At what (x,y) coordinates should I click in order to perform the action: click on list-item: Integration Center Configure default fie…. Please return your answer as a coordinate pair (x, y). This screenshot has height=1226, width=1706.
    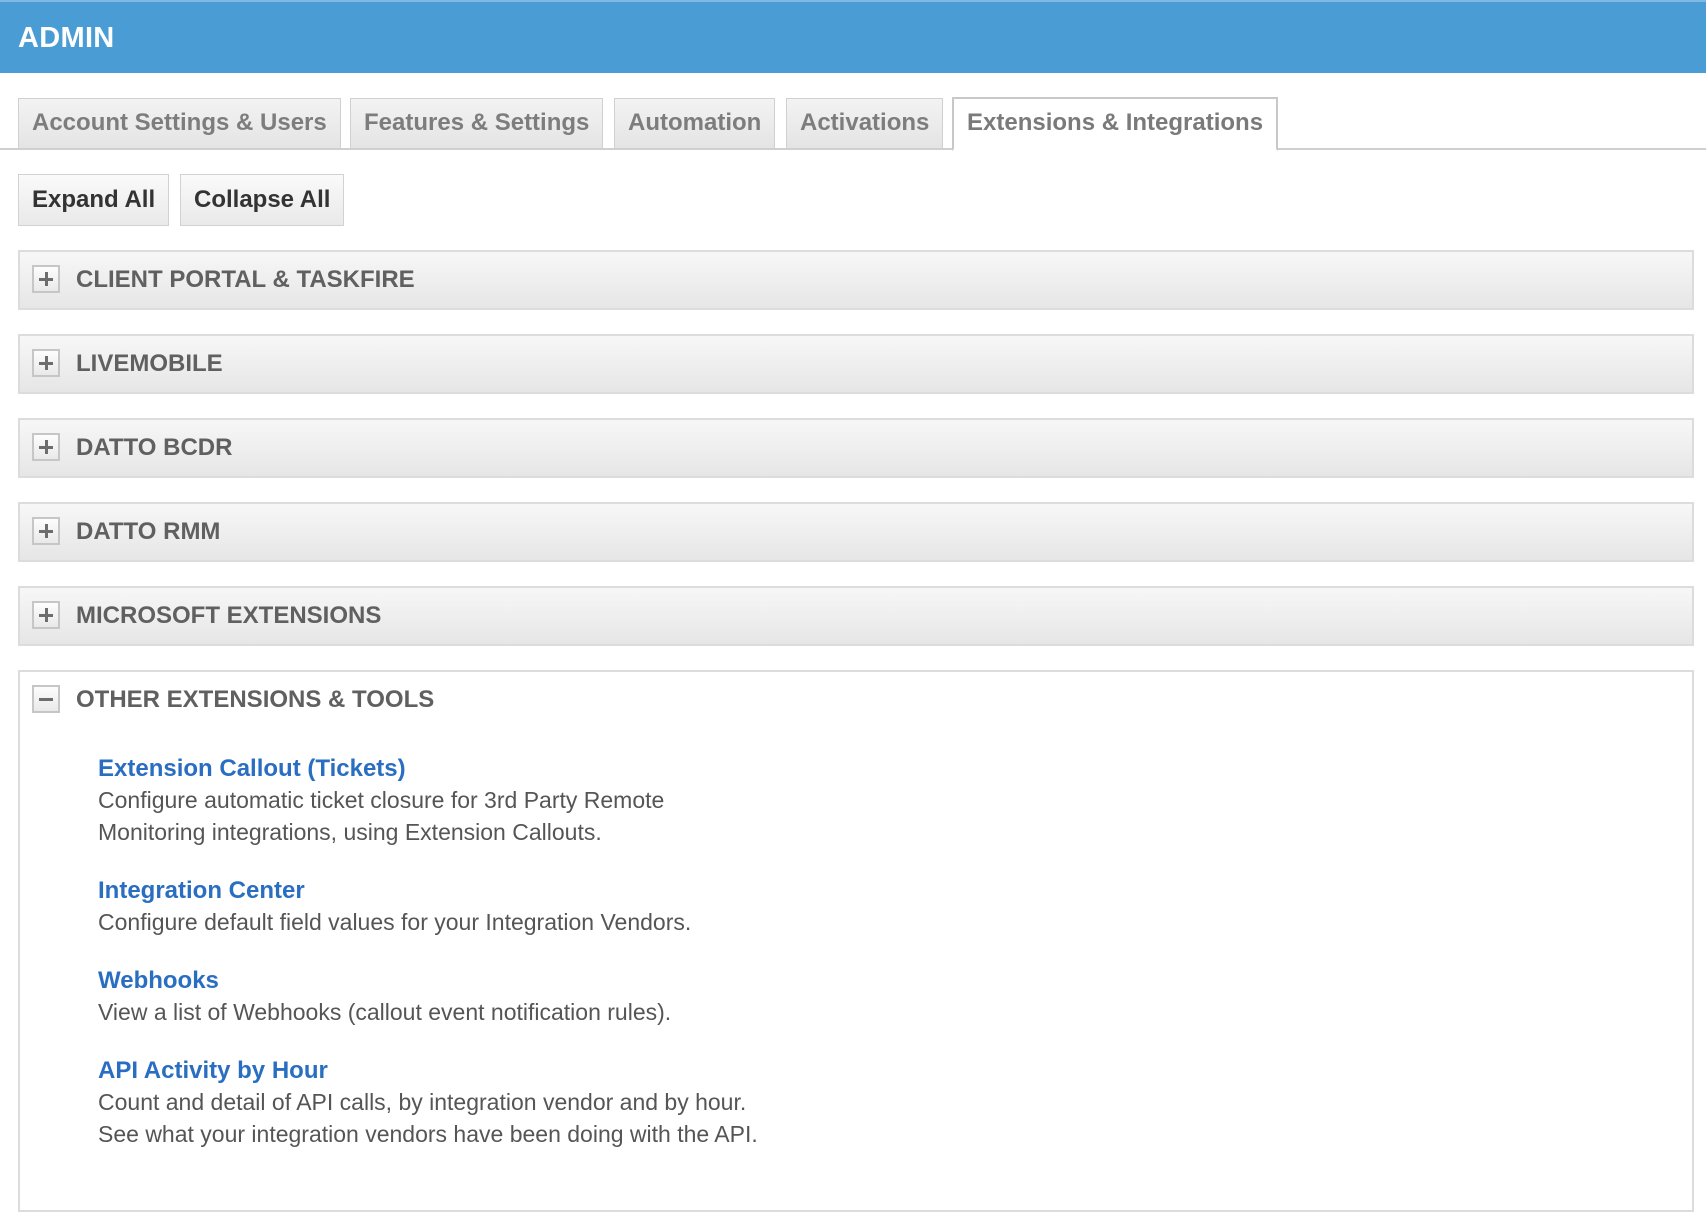
    Looking at the image, I should click on (394, 907).